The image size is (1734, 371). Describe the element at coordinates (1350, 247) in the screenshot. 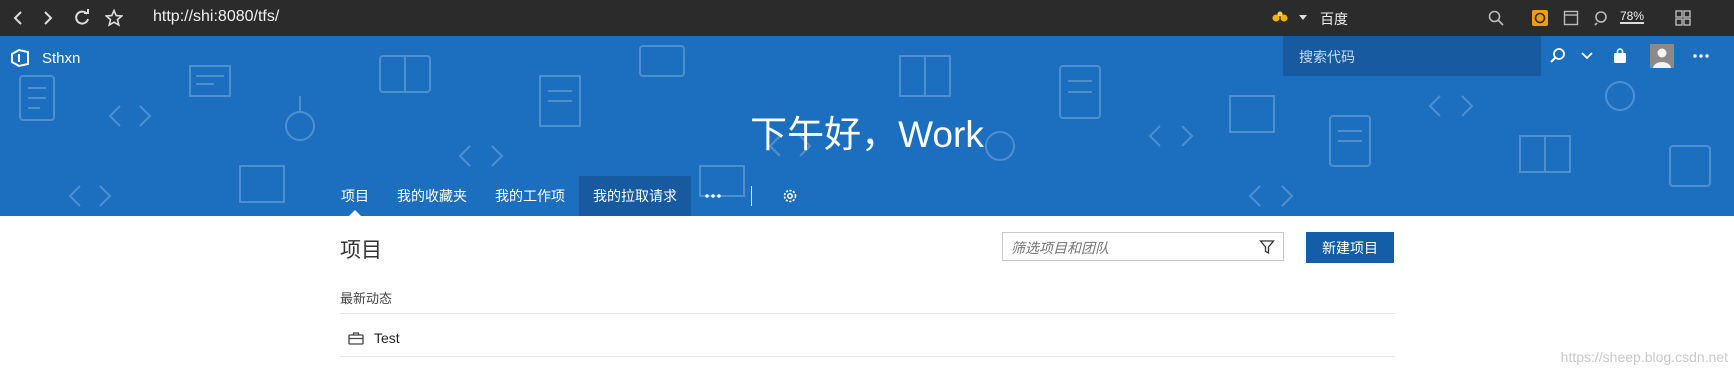

I see `new-project-button: 新建项目` at that location.